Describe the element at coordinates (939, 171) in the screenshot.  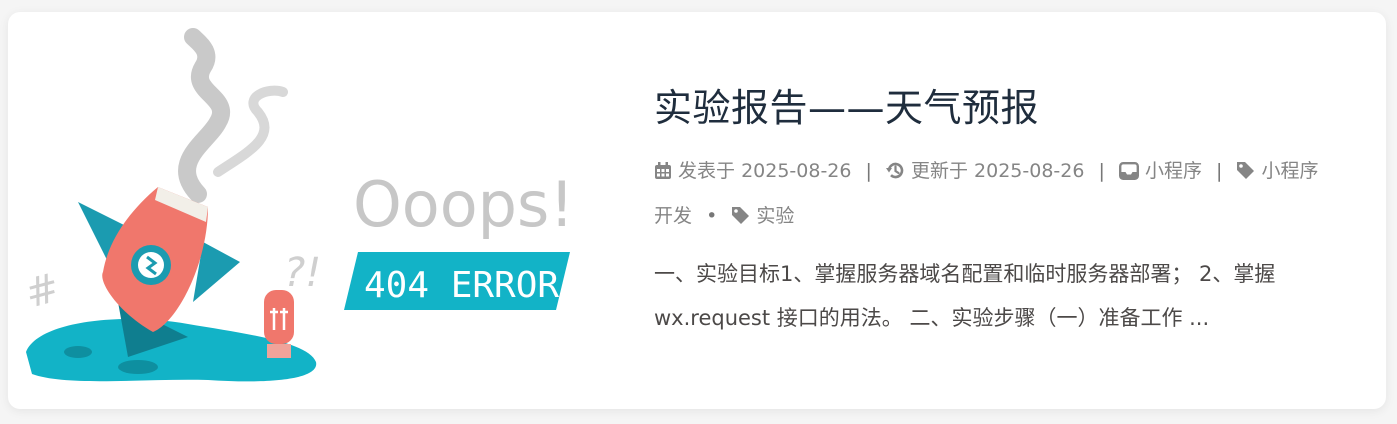
I see `updated-label: 更新于` at that location.